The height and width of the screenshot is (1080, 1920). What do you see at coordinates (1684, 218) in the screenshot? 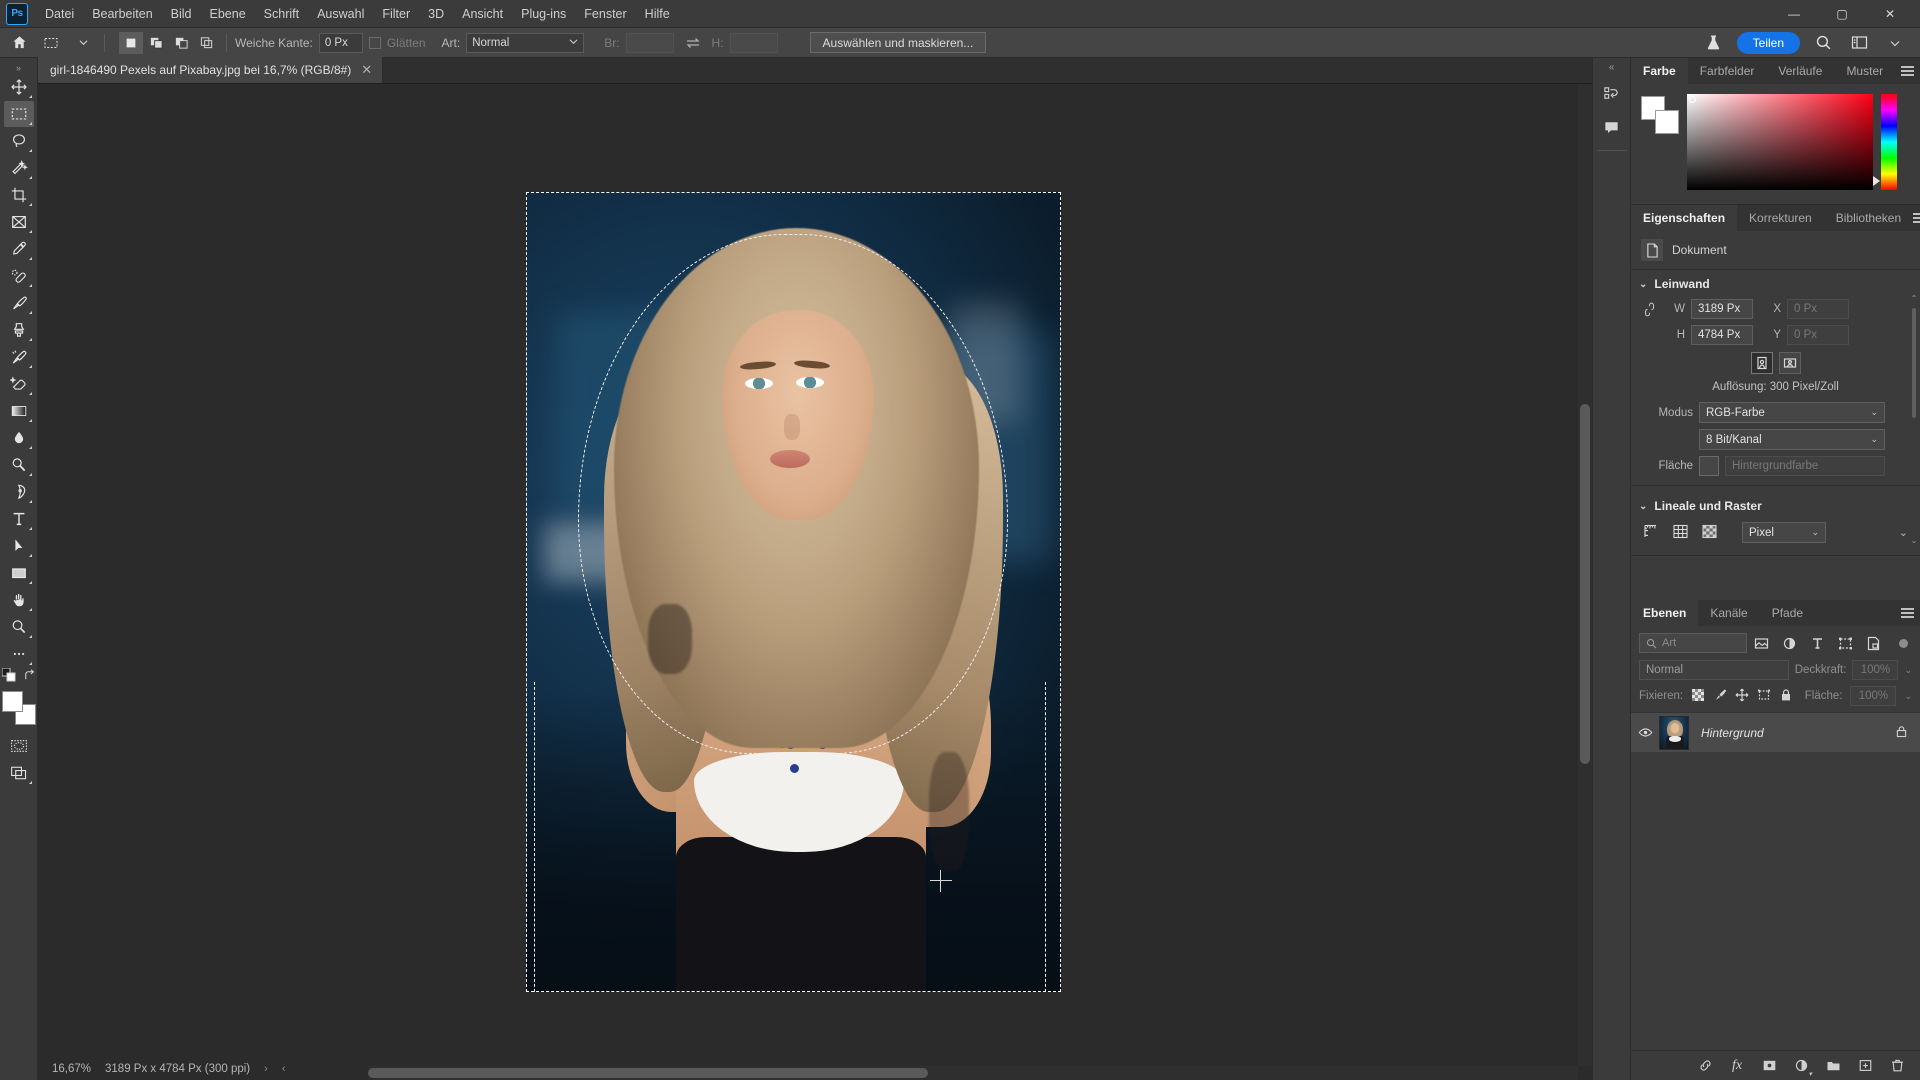
I see `tab-eigenschaften: Eigenschaften` at bounding box center [1684, 218].